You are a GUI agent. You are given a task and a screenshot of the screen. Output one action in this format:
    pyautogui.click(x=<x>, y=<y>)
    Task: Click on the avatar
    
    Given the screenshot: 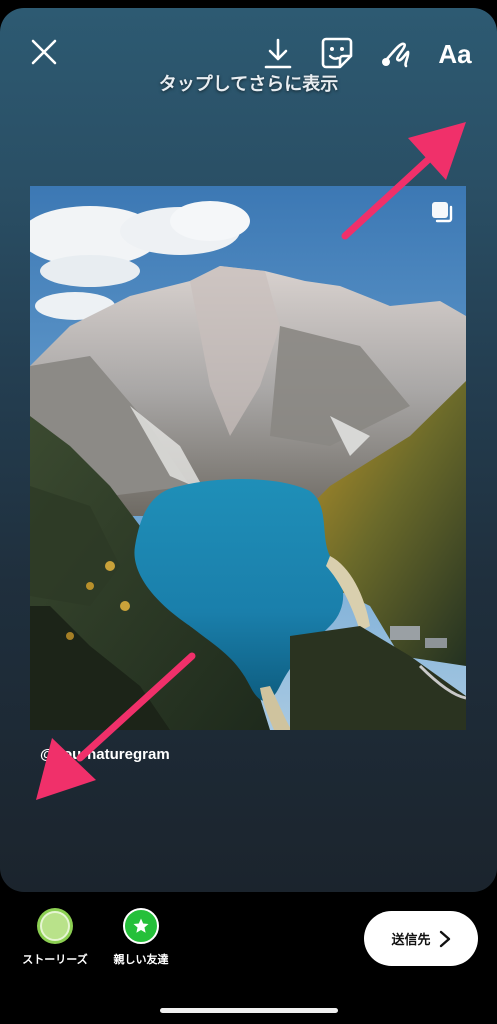 What is the action you would take?
    pyautogui.click(x=55, y=926)
    